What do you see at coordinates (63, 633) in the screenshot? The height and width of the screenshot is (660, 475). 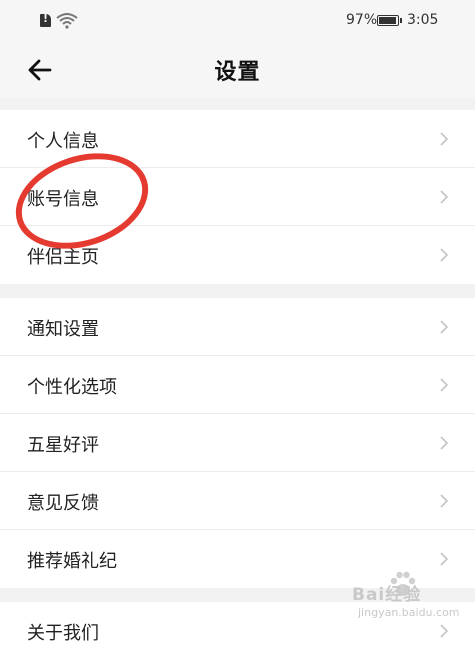 I see `settings-item-label: 关于我们` at bounding box center [63, 633].